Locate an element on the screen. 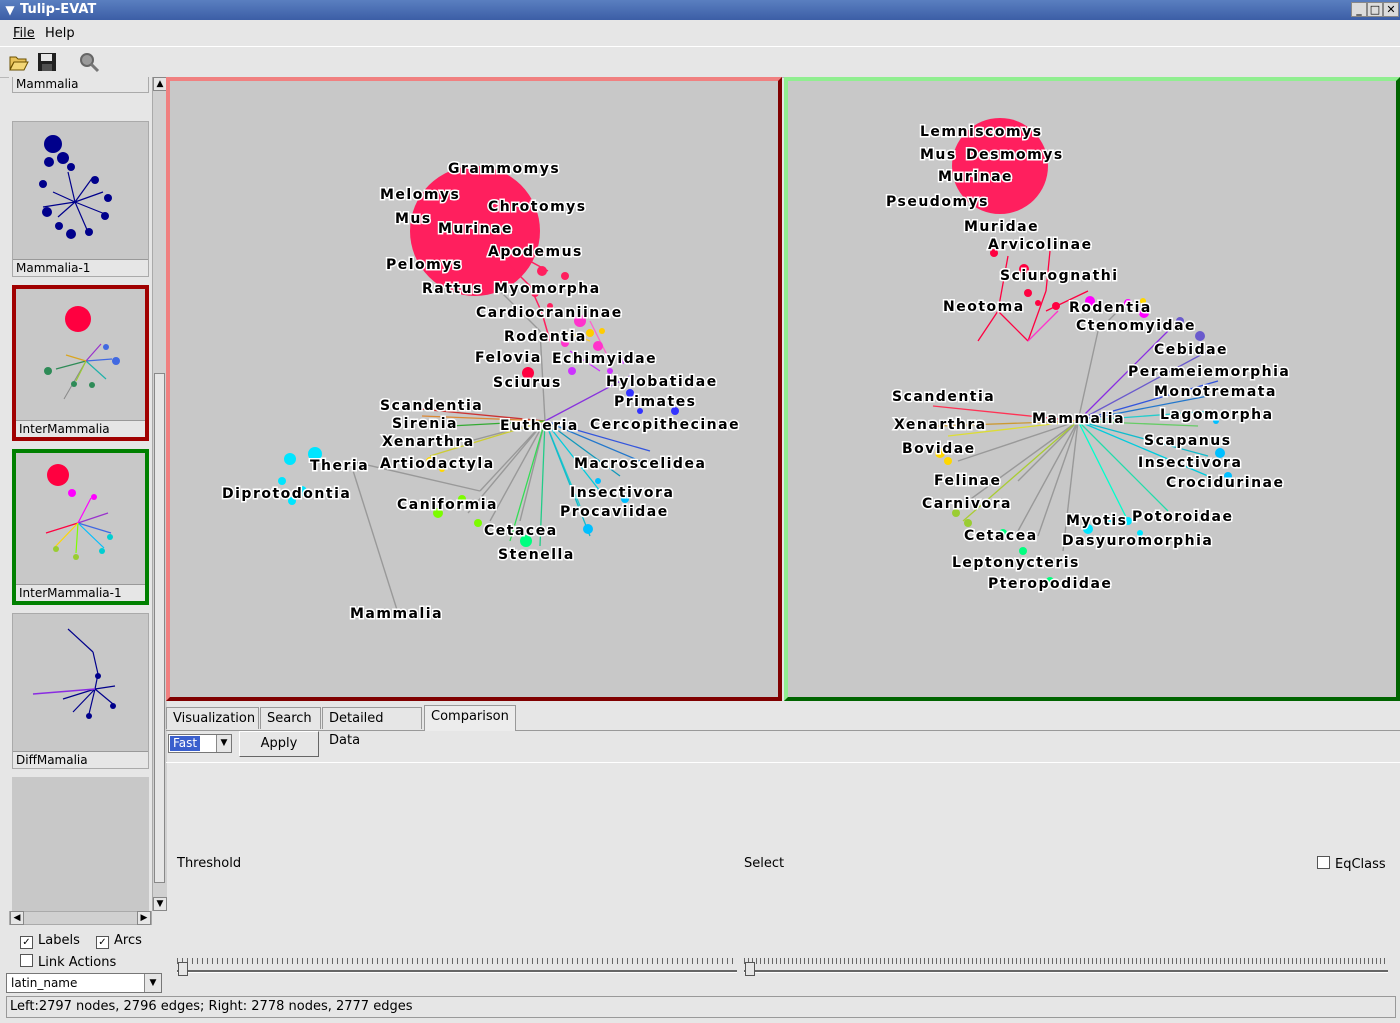 This screenshot has width=1400, height=1023. svg-text: Carnivora is located at coordinates (967, 504).